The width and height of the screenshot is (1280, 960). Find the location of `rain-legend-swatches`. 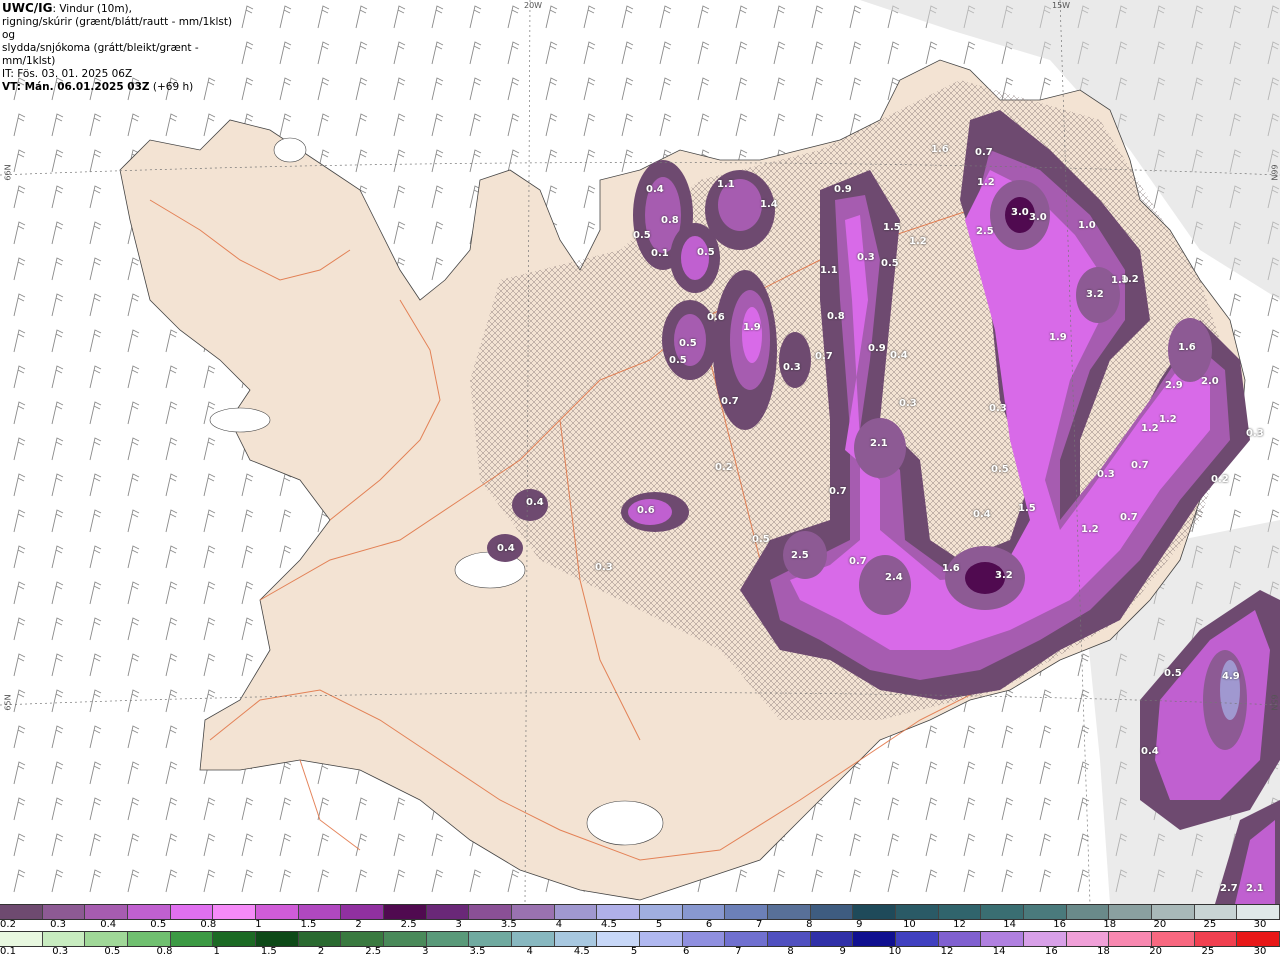

rain-legend-swatches is located at coordinates (640, 939).